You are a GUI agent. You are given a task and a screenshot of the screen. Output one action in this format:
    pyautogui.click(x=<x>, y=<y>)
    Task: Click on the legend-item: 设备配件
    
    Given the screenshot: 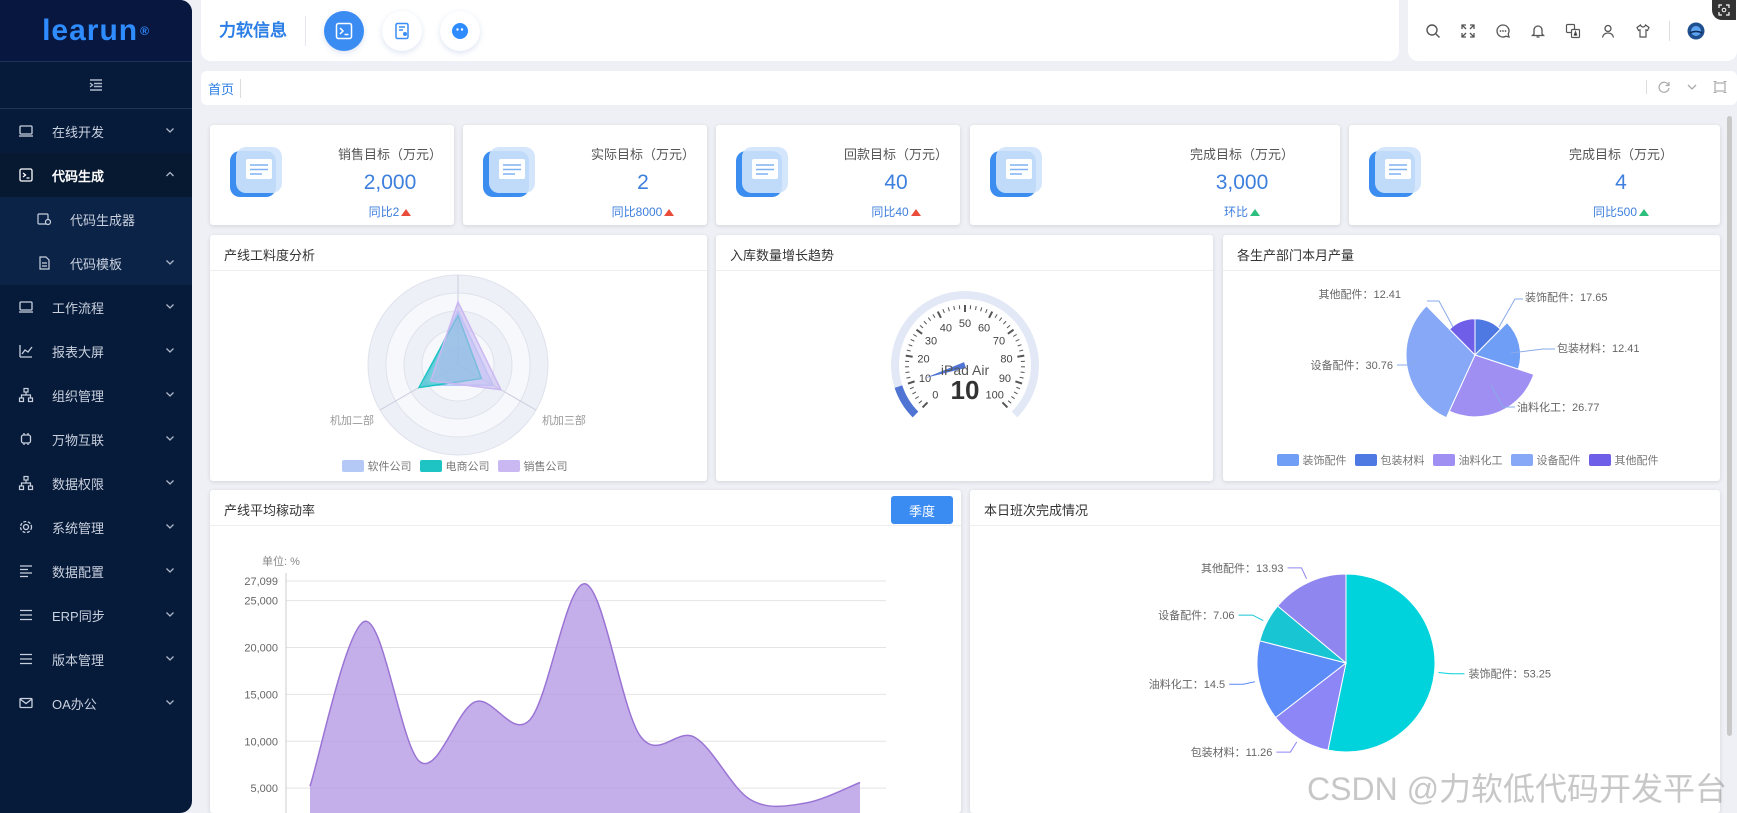 What is the action you would take?
    pyautogui.click(x=1545, y=460)
    